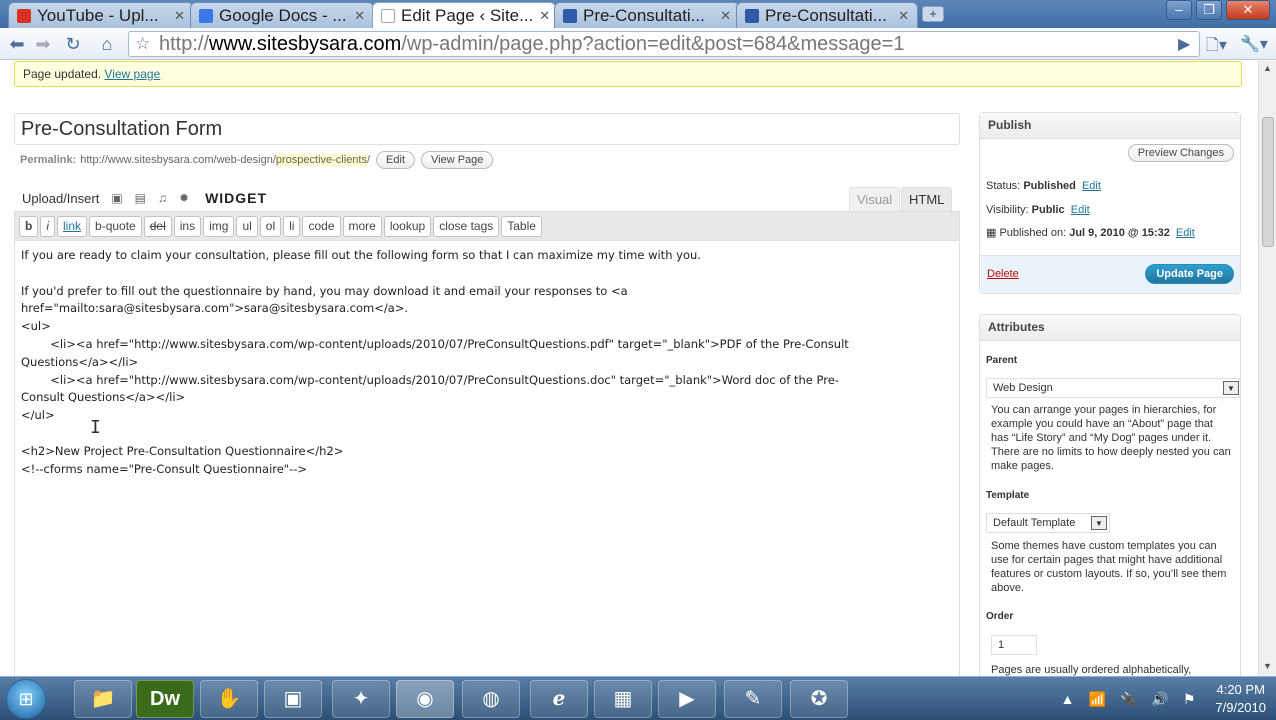 This screenshot has width=1276, height=720. Describe the element at coordinates (1267, 68) in the screenshot. I see `scroll-up-icon: ▲` at that location.